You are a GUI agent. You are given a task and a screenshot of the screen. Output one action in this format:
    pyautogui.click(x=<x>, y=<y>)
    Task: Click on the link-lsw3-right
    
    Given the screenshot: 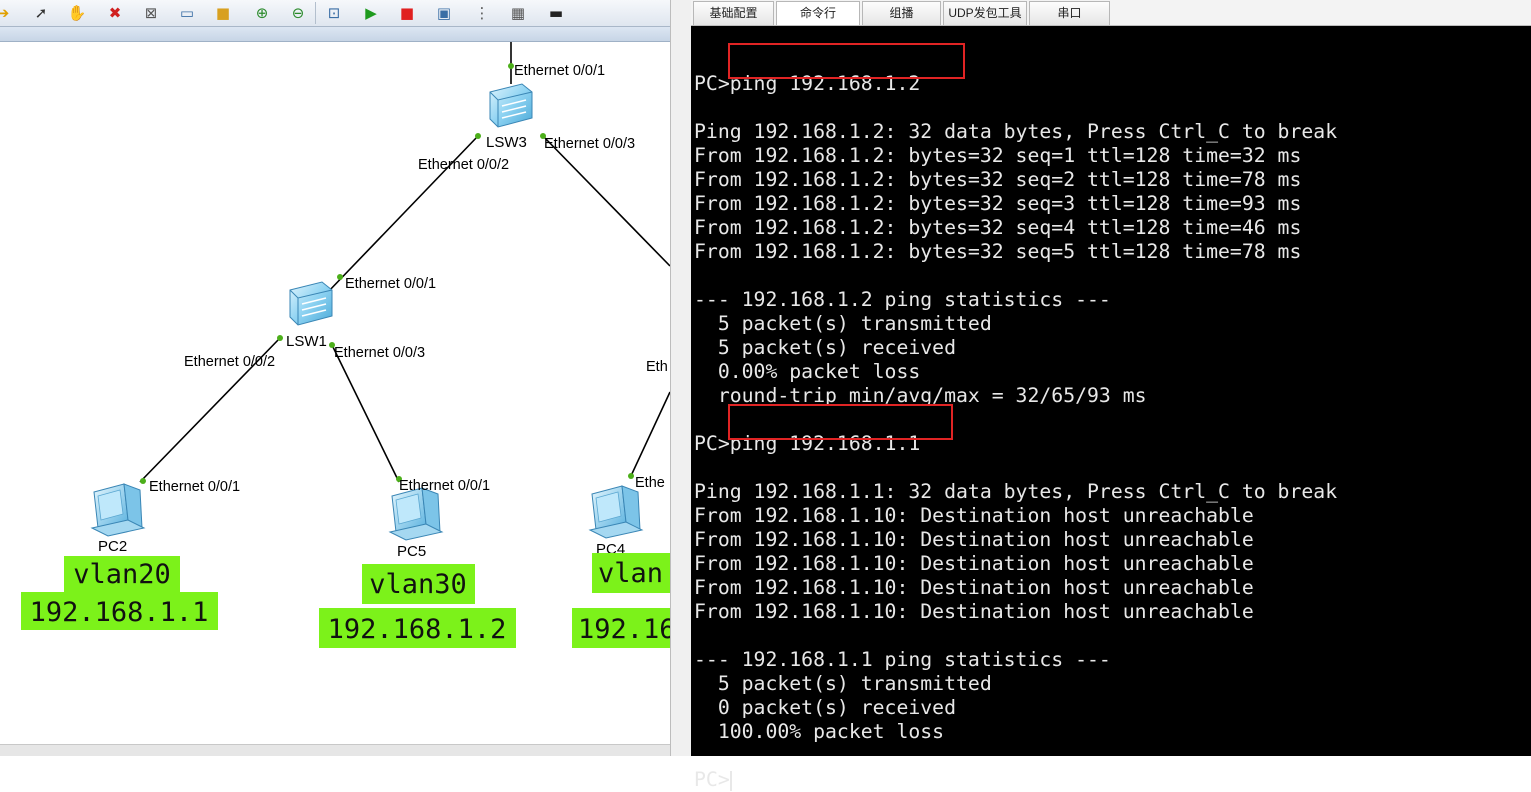 What is the action you would take?
    pyautogui.click(x=606, y=201)
    